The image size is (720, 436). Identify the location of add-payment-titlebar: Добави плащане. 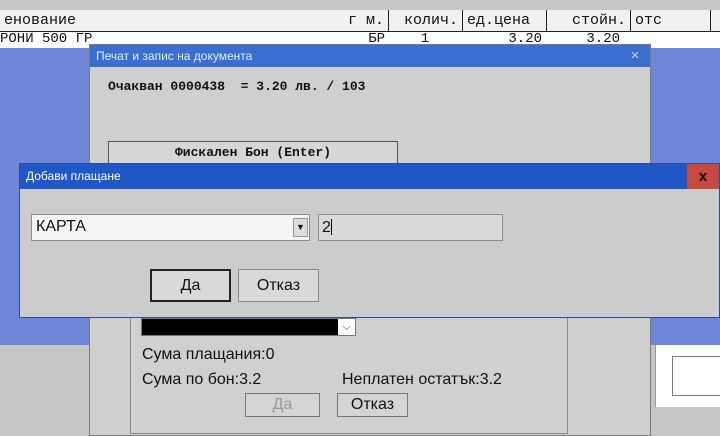
(369, 176).